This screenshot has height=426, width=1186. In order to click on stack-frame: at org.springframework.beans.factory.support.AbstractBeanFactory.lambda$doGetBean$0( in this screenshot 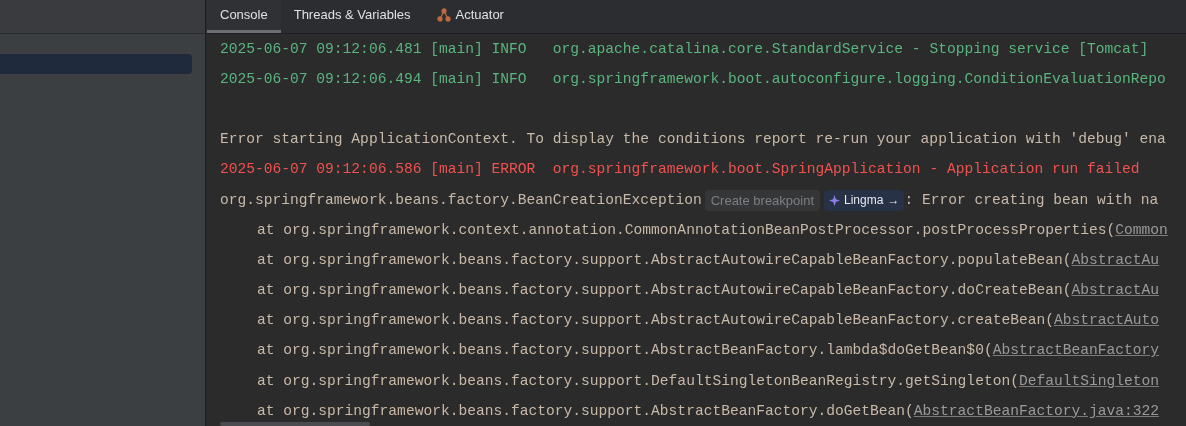, I will do `click(625, 351)`.